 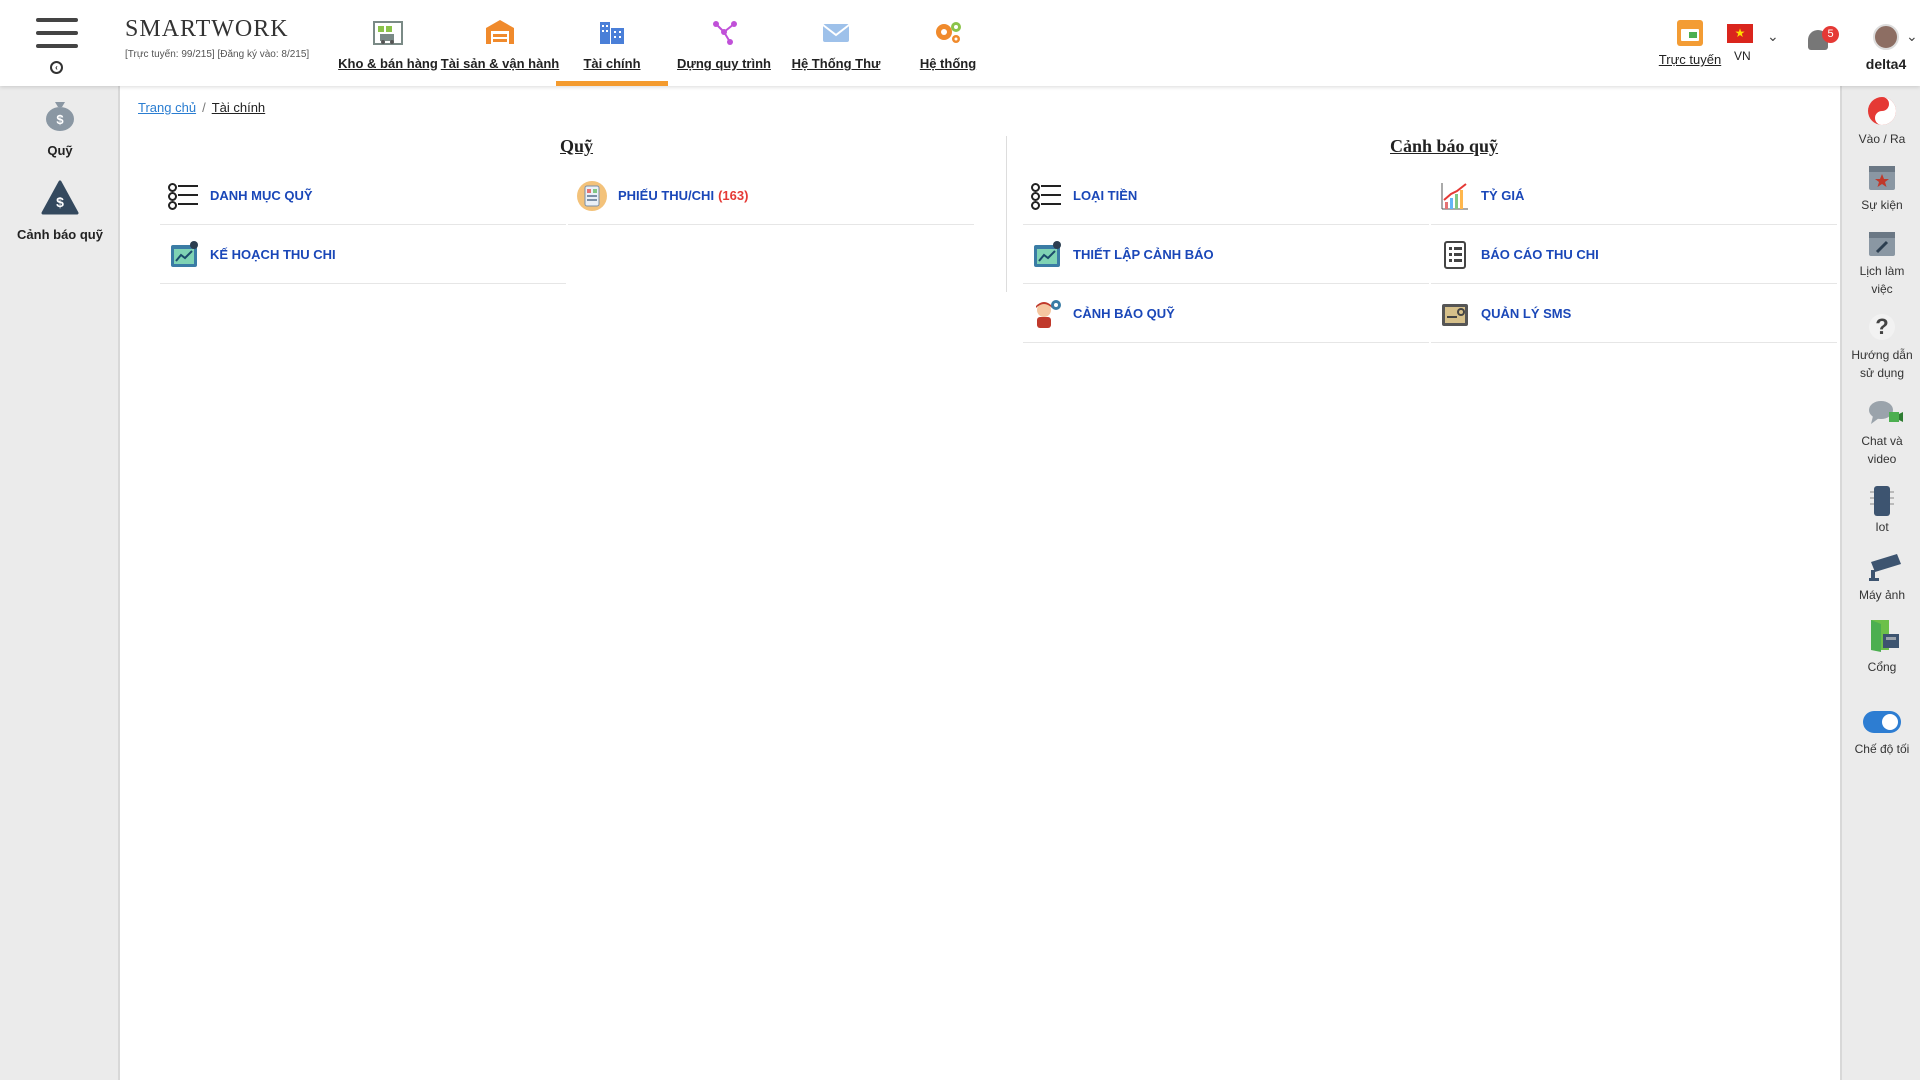 I want to click on dark-mode-toggle: Chế độ tối, so click(x=1881, y=732).